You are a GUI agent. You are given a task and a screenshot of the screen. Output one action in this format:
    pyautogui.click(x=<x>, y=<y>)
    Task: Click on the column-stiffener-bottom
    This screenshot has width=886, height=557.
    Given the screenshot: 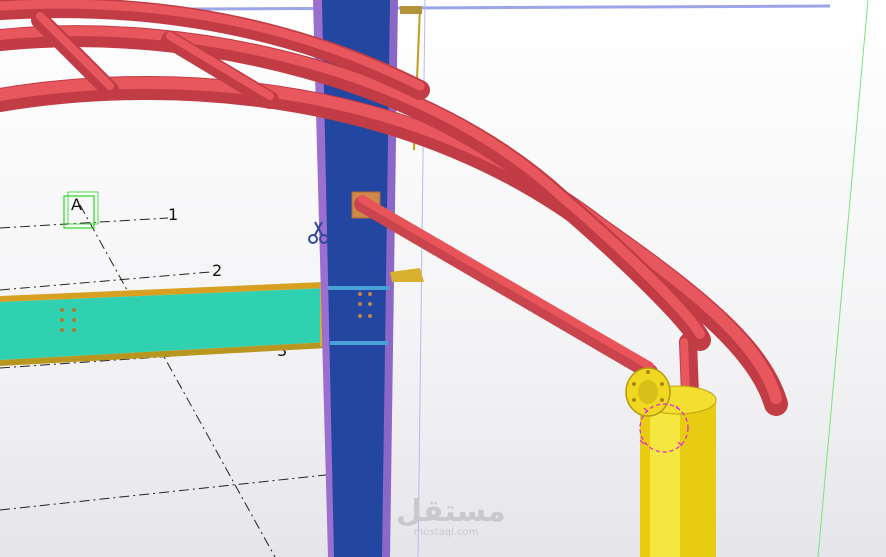 What is the action you would take?
    pyautogui.click(x=359, y=343)
    